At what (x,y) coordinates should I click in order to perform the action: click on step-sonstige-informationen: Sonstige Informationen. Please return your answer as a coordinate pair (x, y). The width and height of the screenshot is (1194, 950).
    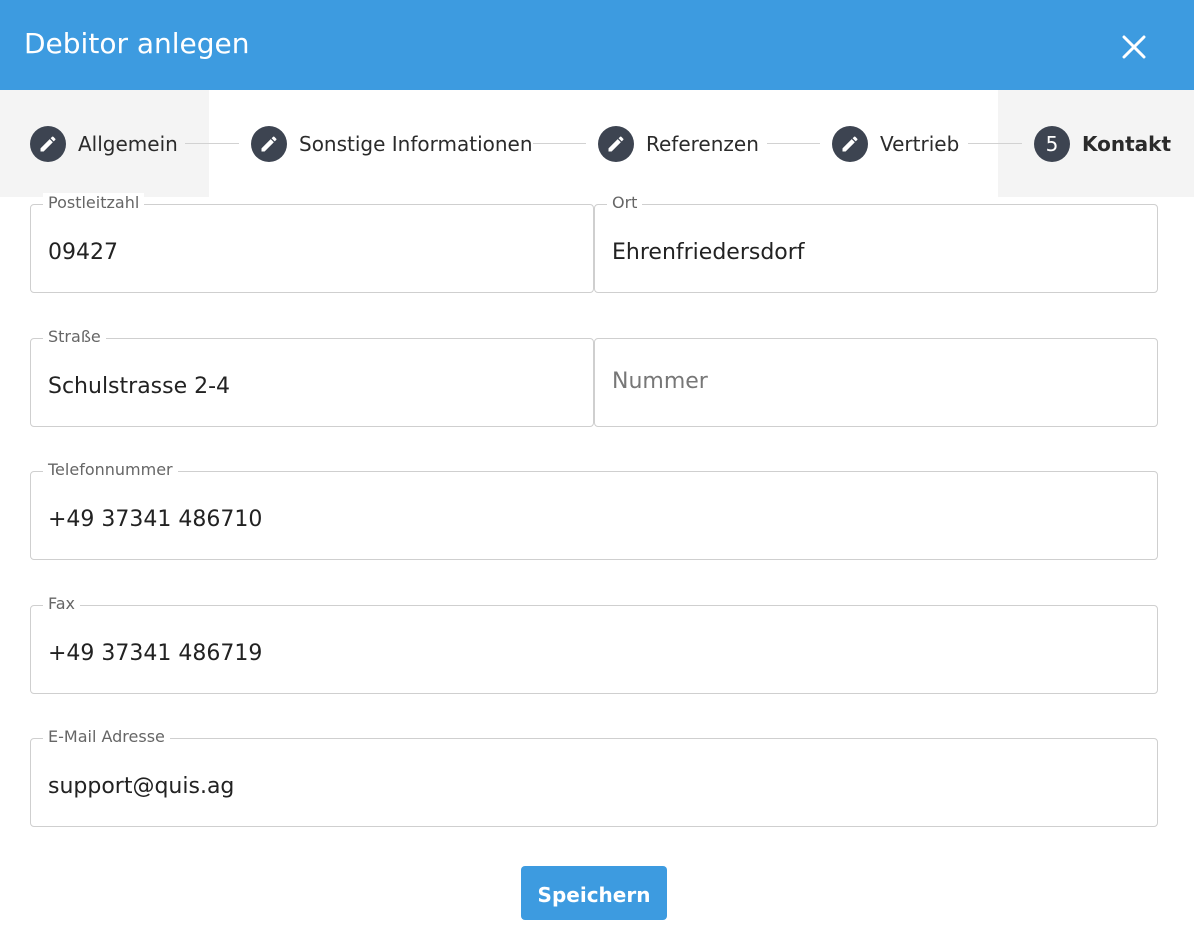
    Looking at the image, I should click on (392, 144).